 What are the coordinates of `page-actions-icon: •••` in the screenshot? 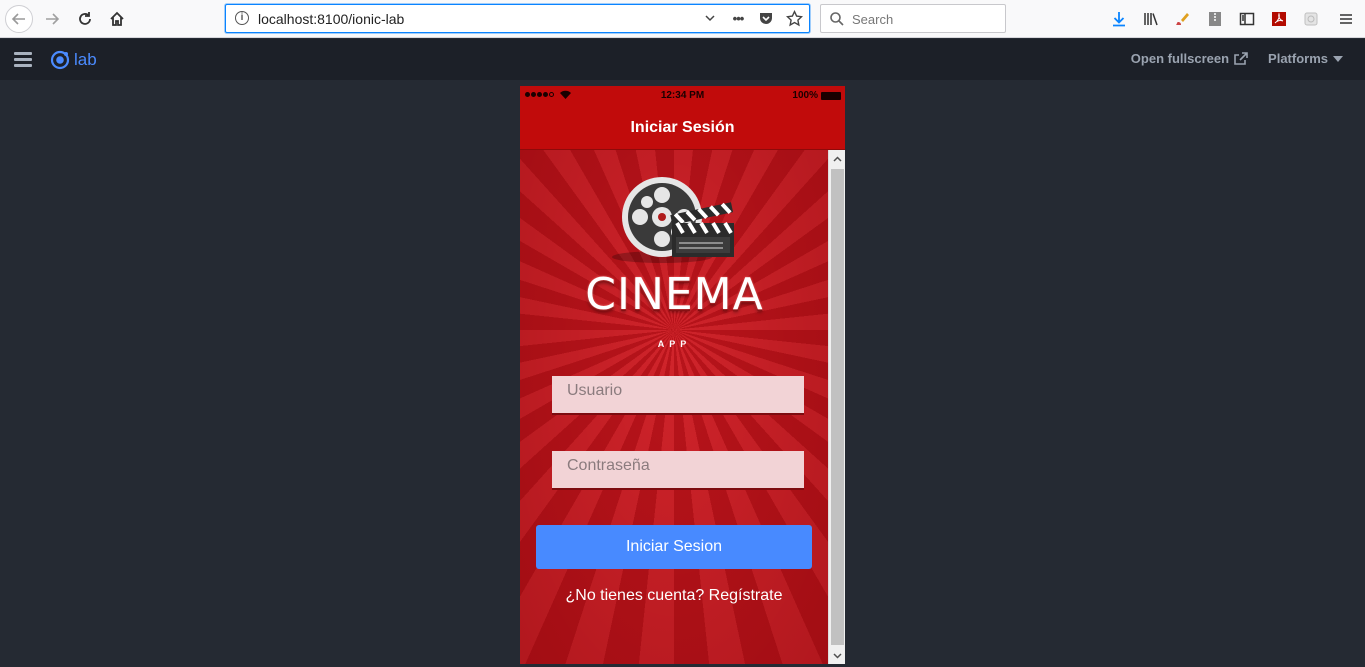 It's located at (738, 18).